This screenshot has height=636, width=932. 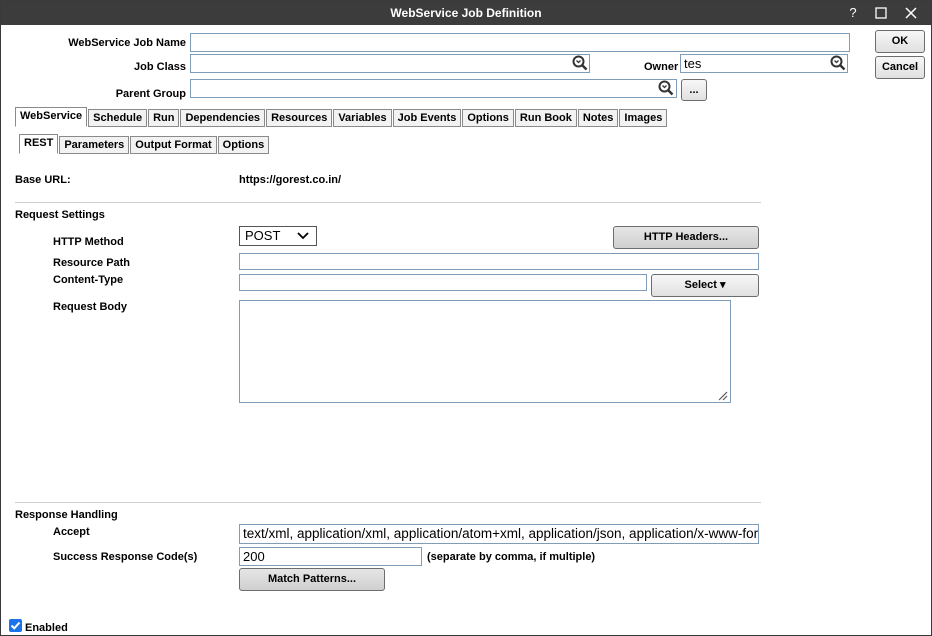 What do you see at coordinates (488, 118) in the screenshot?
I see `tab-options: Options` at bounding box center [488, 118].